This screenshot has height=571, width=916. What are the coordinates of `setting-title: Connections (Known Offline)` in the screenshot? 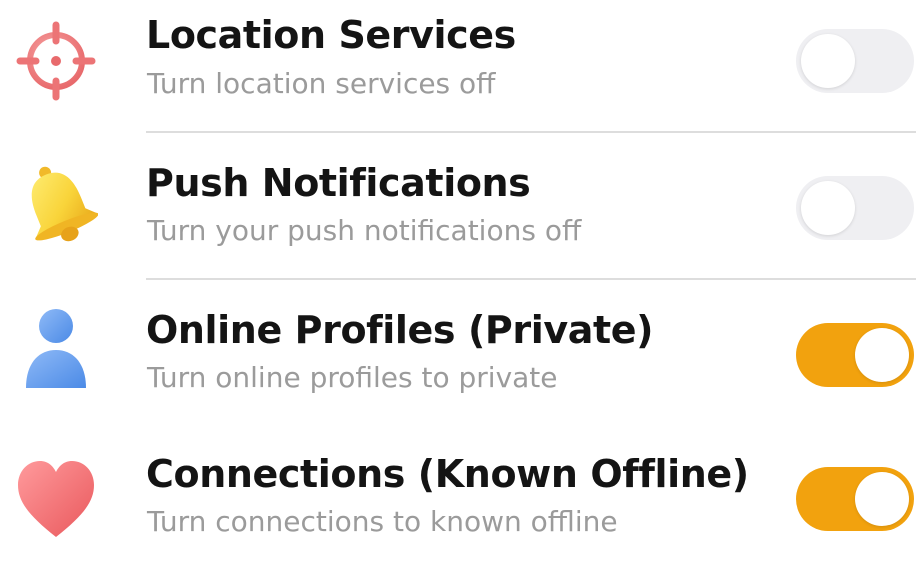 It's located at (447, 474).